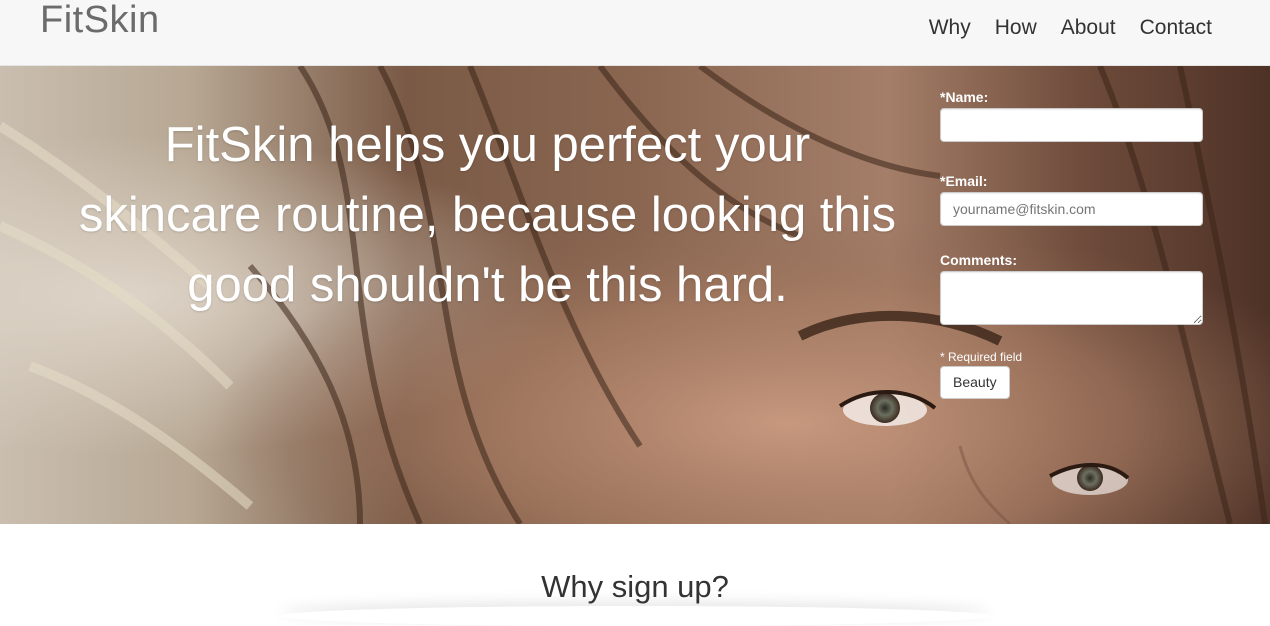 The width and height of the screenshot is (1270, 626). I want to click on beauty-submit-button: Beauty, so click(975, 382).